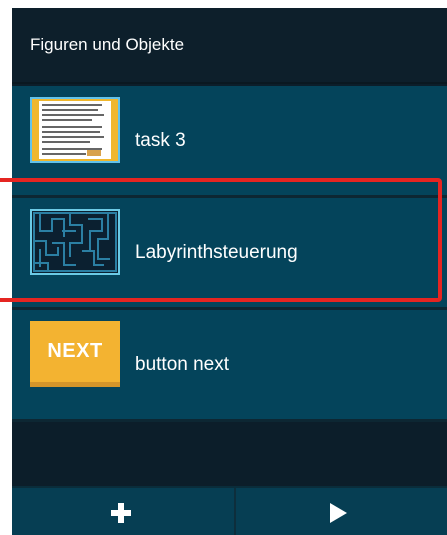 The width and height of the screenshot is (447, 535). I want to click on list-item-label: Labyrinthsteuerung, so click(216, 252).